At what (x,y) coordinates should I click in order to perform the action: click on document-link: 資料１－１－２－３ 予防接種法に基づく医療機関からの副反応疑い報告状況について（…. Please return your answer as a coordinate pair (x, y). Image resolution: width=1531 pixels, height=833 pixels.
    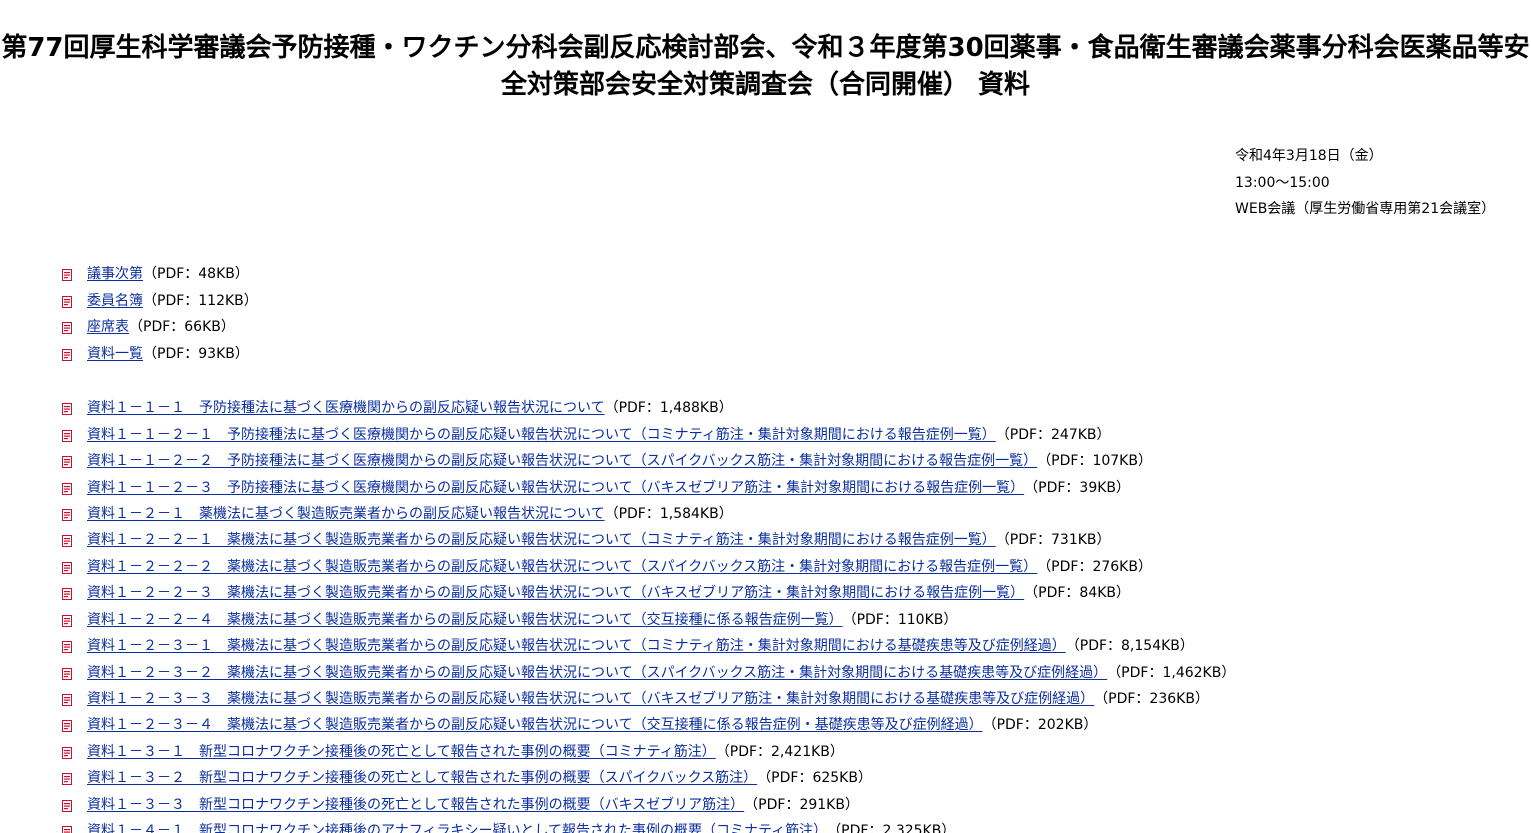
    Looking at the image, I should click on (555, 487).